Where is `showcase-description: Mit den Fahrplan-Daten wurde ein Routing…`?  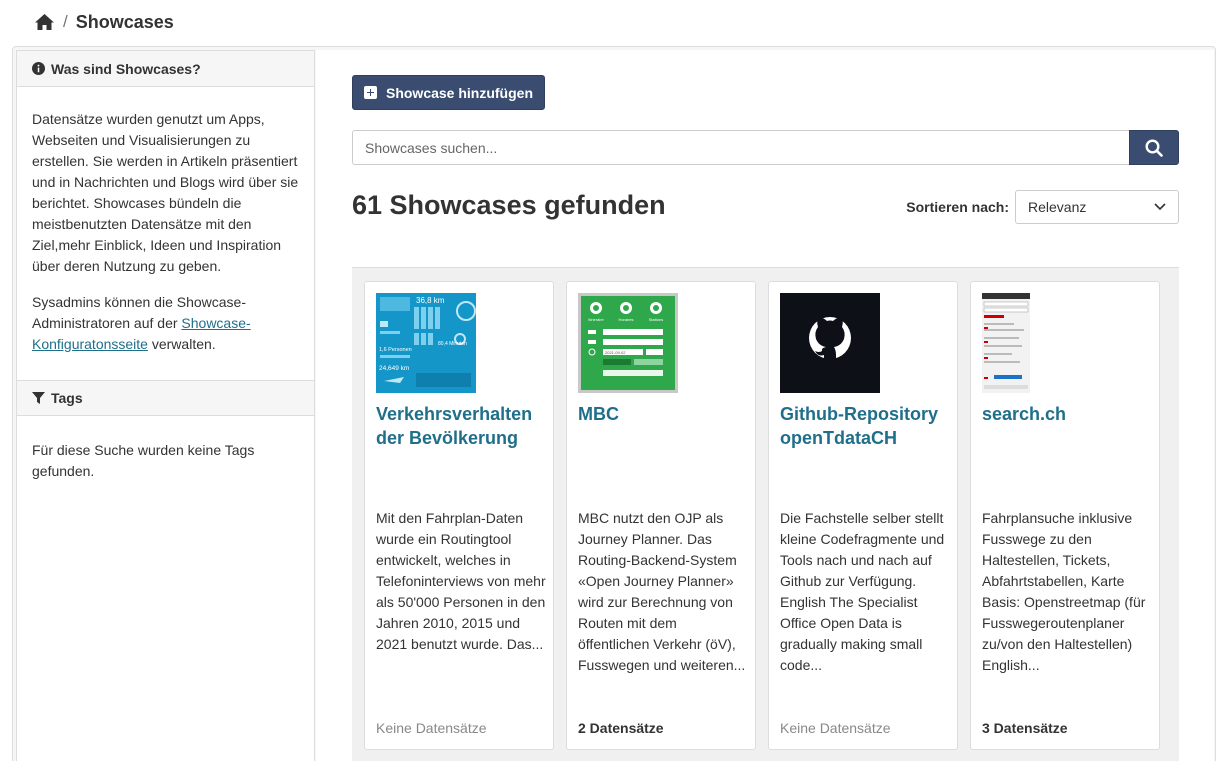 showcase-description: Mit den Fahrplan-Daten wurde ein Routing… is located at coordinates (461, 581).